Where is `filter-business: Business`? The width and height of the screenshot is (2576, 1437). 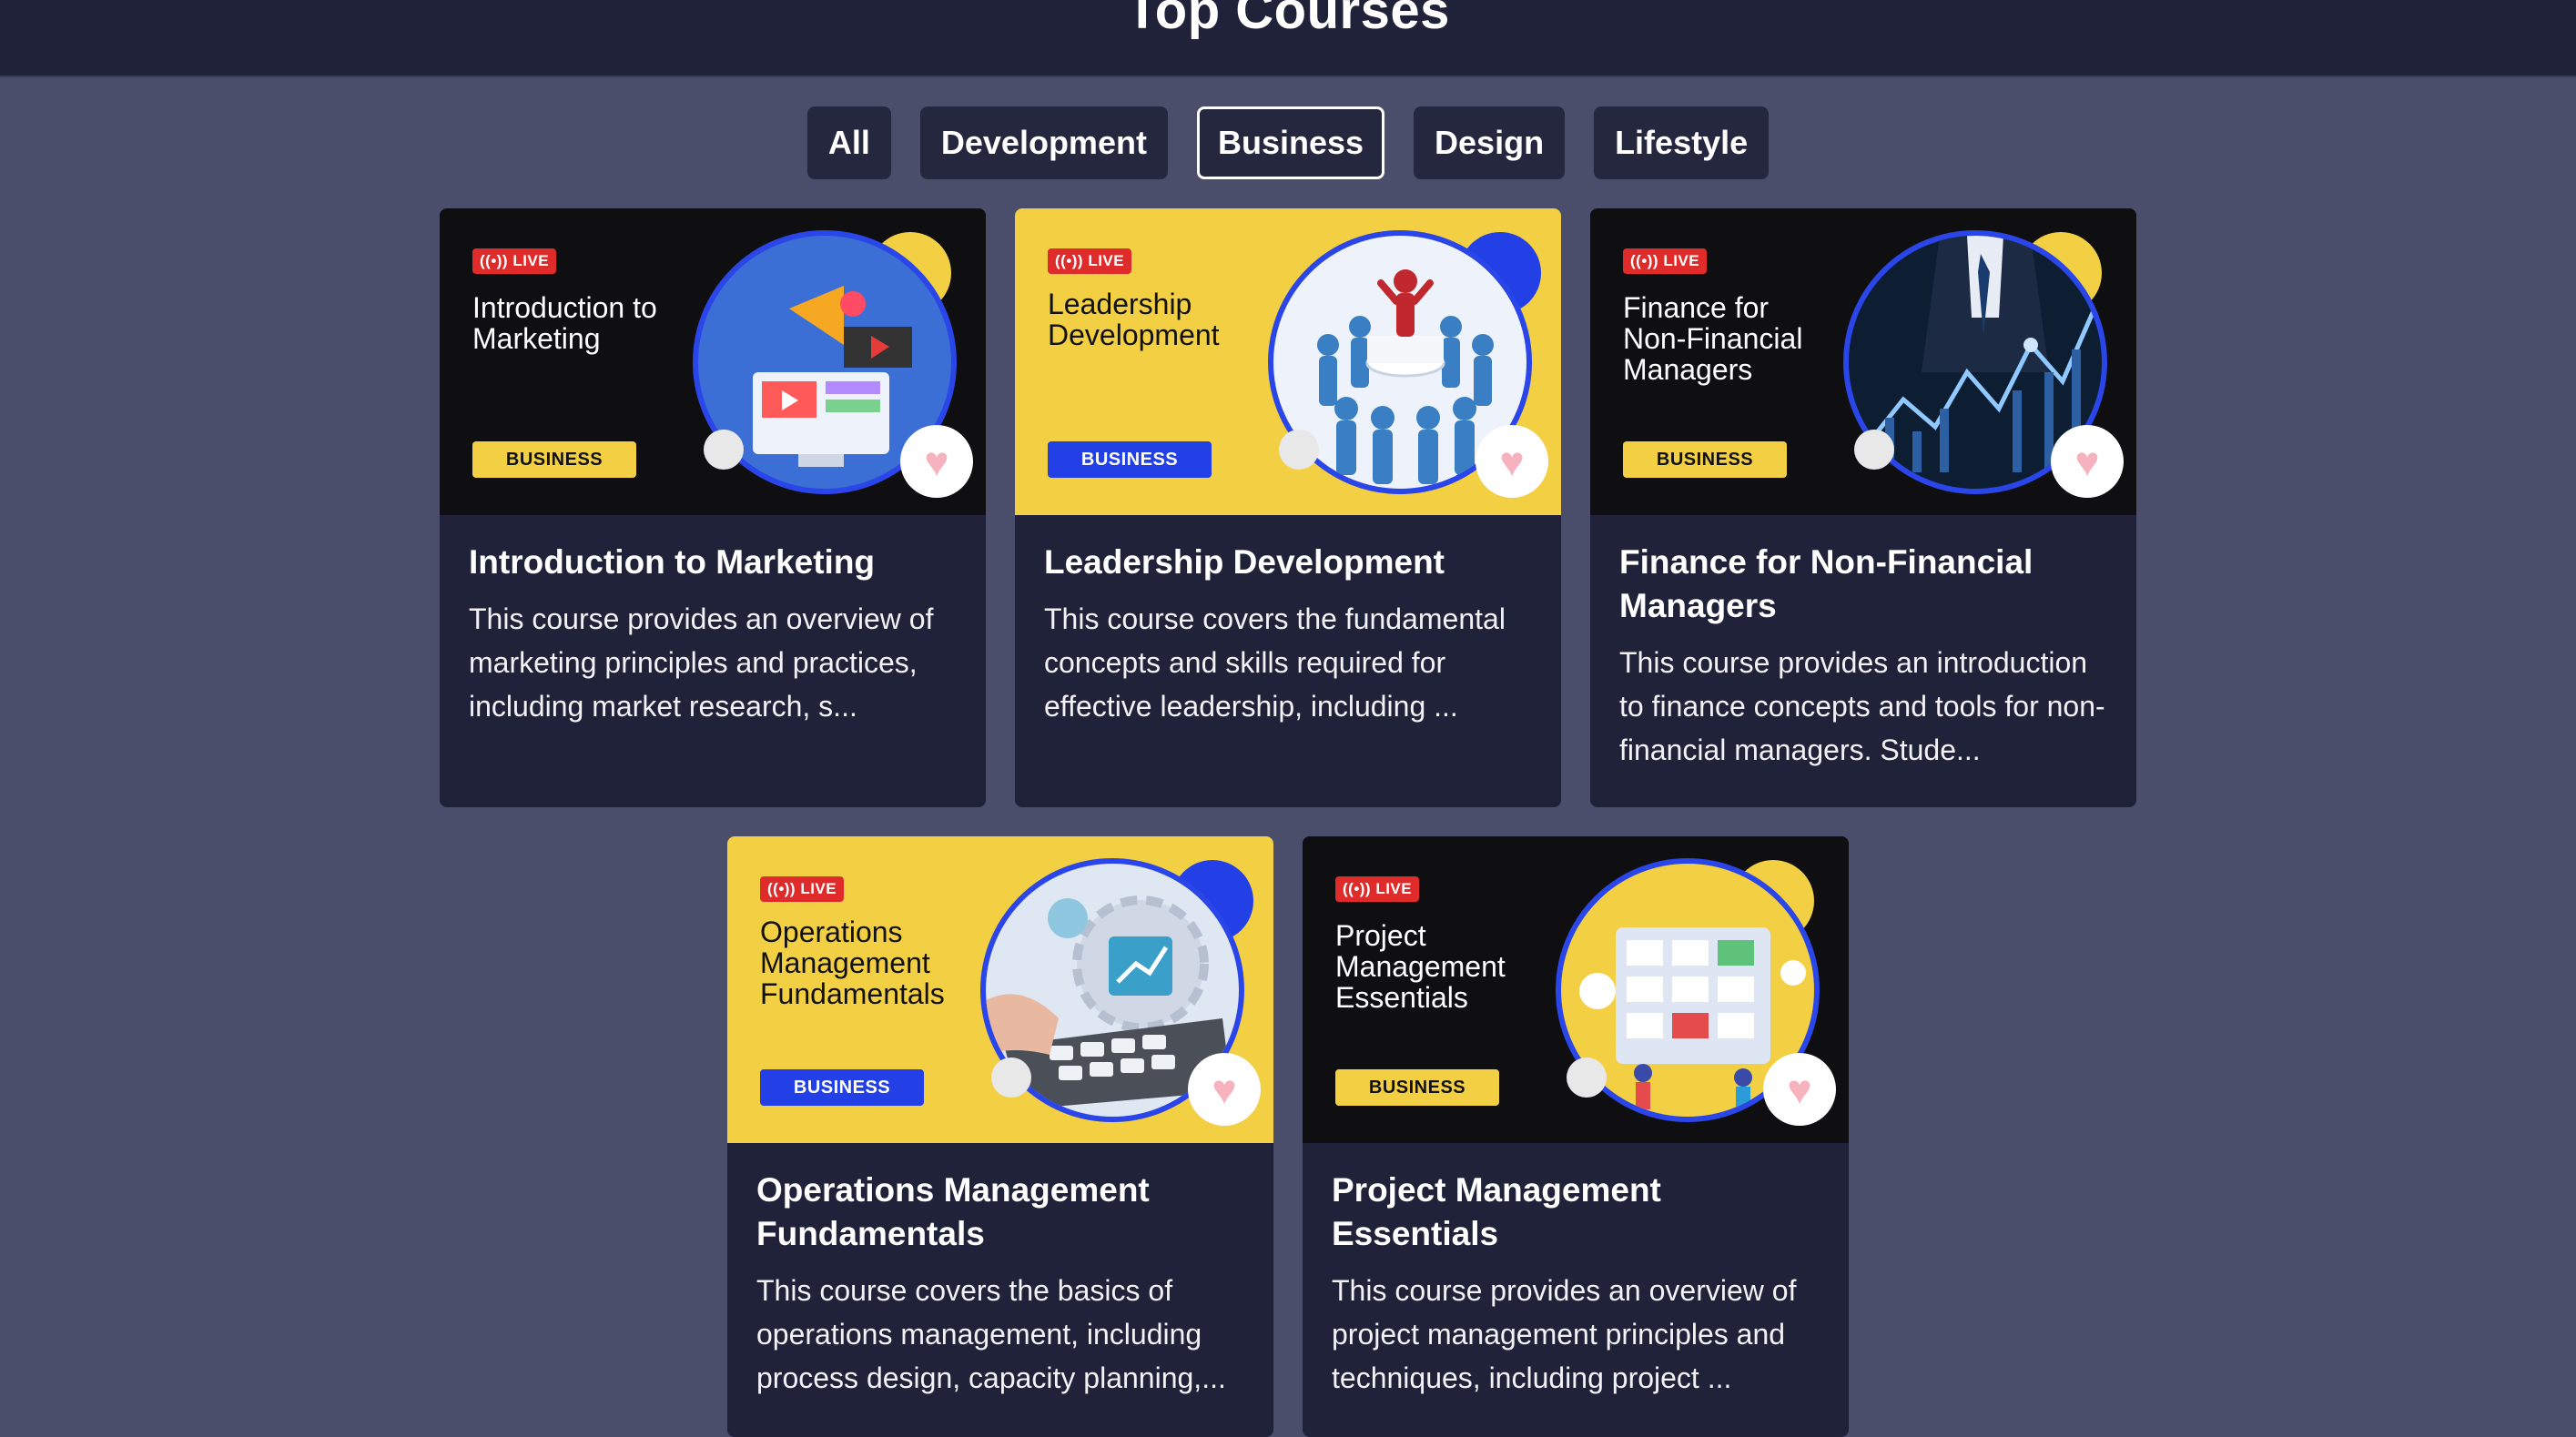 filter-business: Business is located at coordinates (1290, 142).